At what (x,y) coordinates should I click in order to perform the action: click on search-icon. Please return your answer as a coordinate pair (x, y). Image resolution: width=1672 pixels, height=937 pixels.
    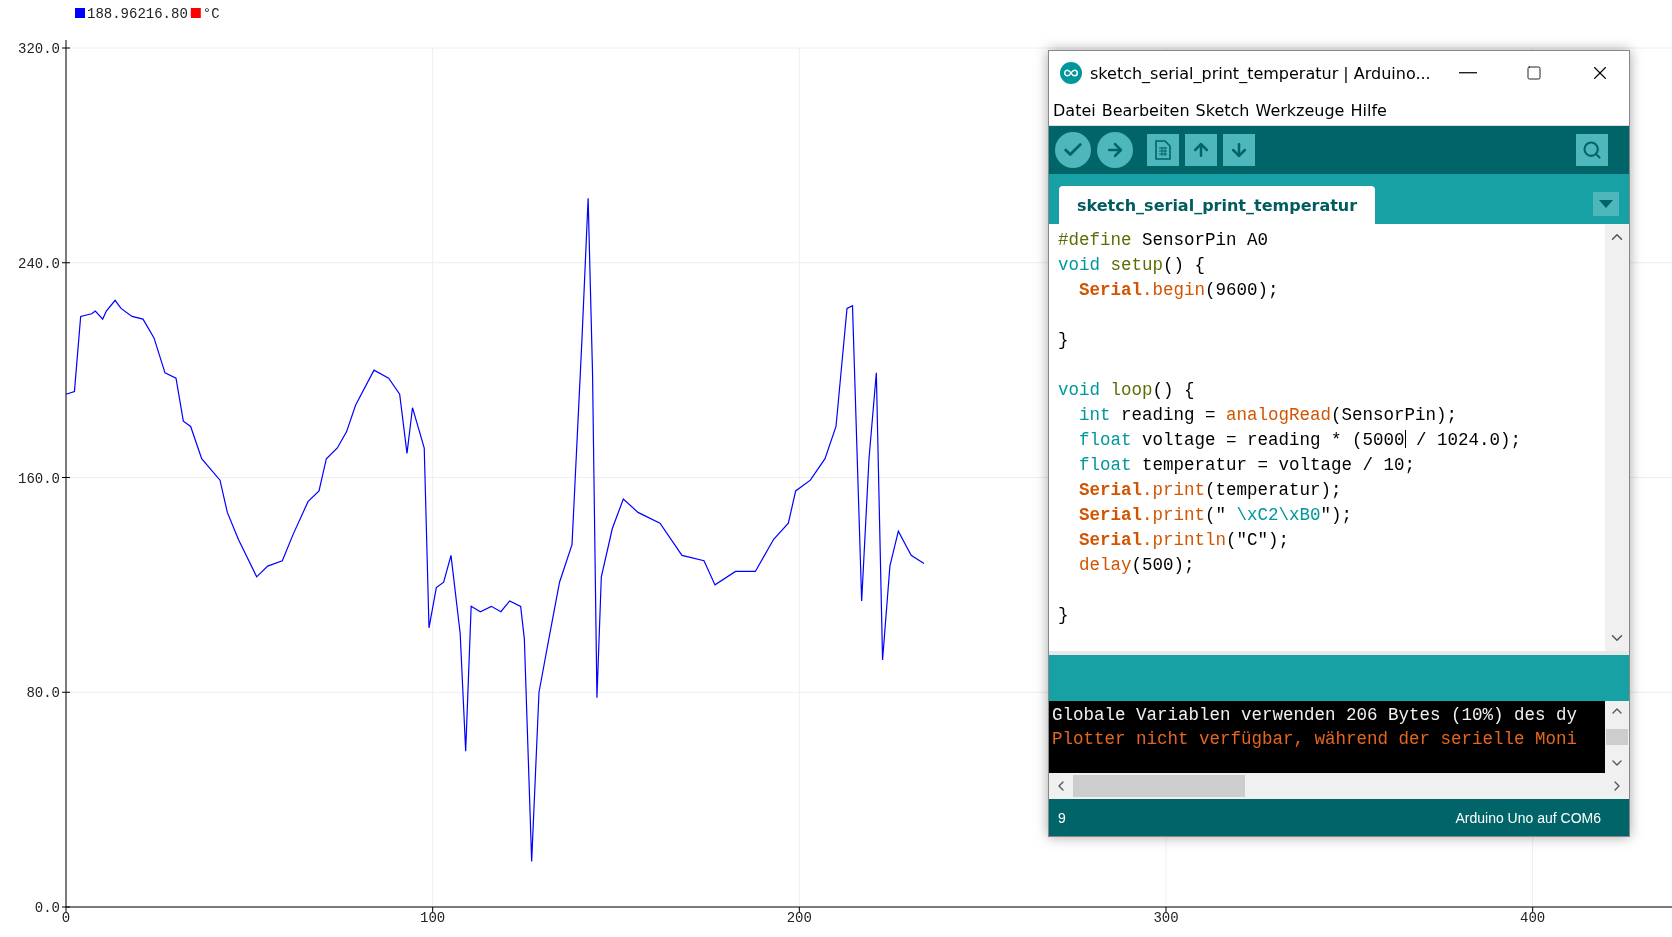
    Looking at the image, I should click on (1592, 150).